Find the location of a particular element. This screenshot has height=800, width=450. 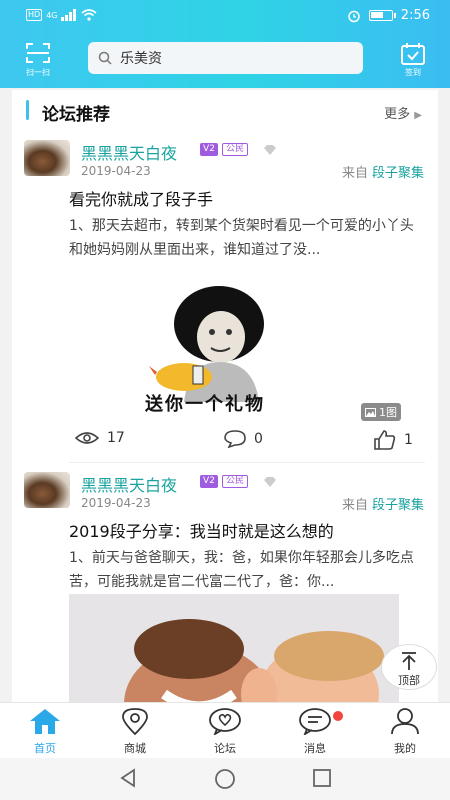

signin-label: 签到 is located at coordinates (413, 72).